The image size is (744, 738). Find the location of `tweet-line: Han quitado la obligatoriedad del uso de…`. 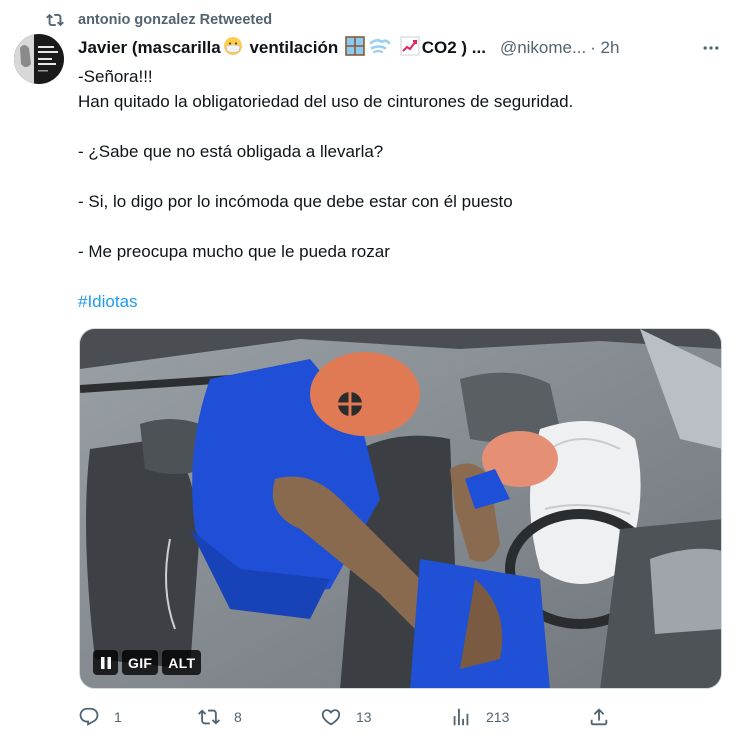

tweet-line: Han quitado la obligatoriedad del uso de… is located at coordinates (326, 101).